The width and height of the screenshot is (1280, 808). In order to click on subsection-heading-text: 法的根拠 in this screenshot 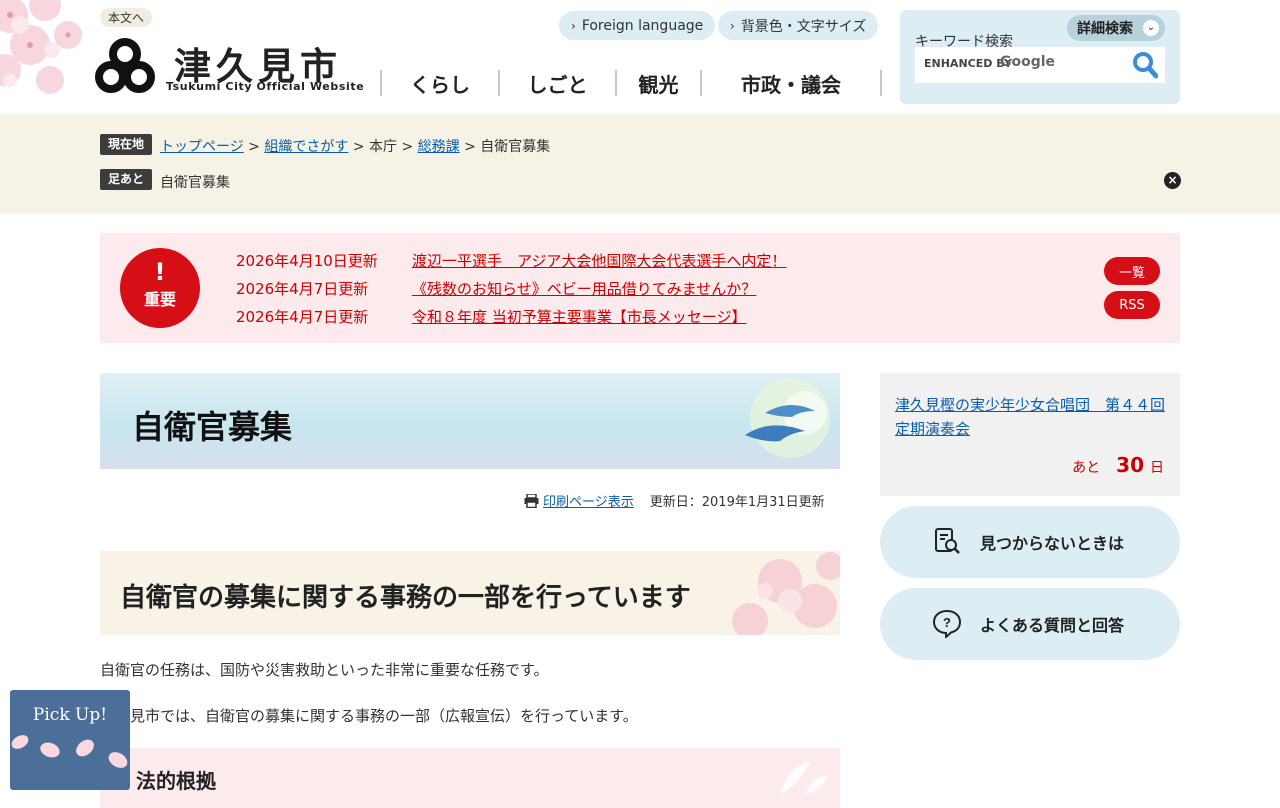, I will do `click(176, 781)`.